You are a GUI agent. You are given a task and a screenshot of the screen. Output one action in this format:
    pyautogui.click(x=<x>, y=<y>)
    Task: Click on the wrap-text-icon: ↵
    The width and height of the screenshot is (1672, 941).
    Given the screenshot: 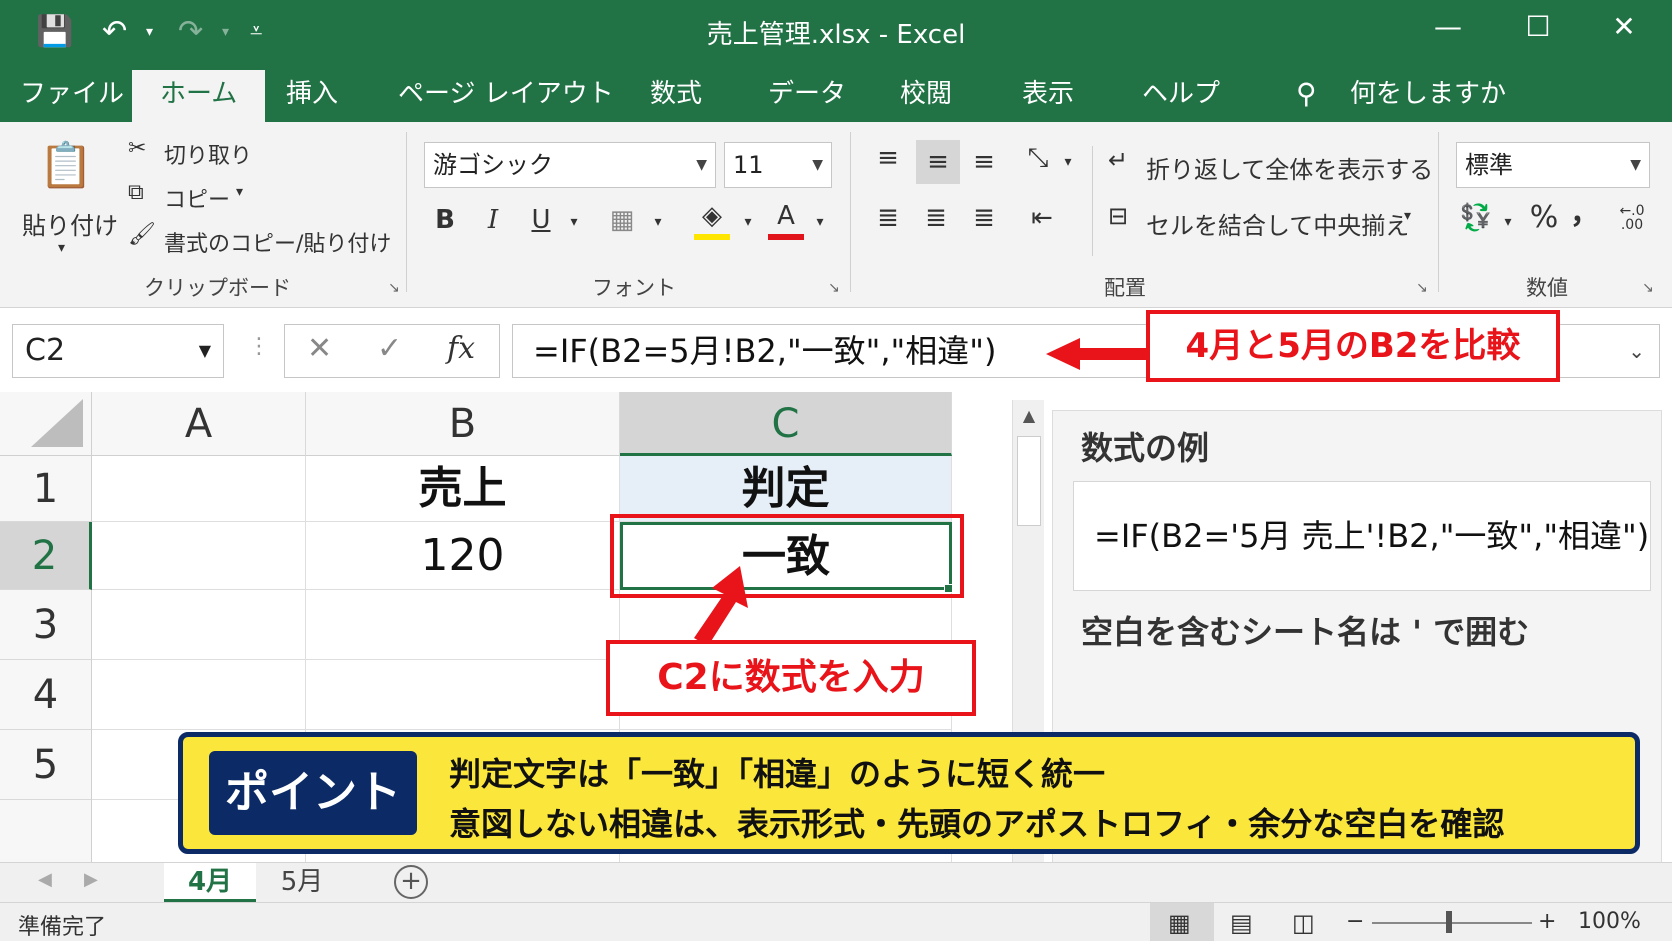 What is the action you would take?
    pyautogui.click(x=1118, y=160)
    